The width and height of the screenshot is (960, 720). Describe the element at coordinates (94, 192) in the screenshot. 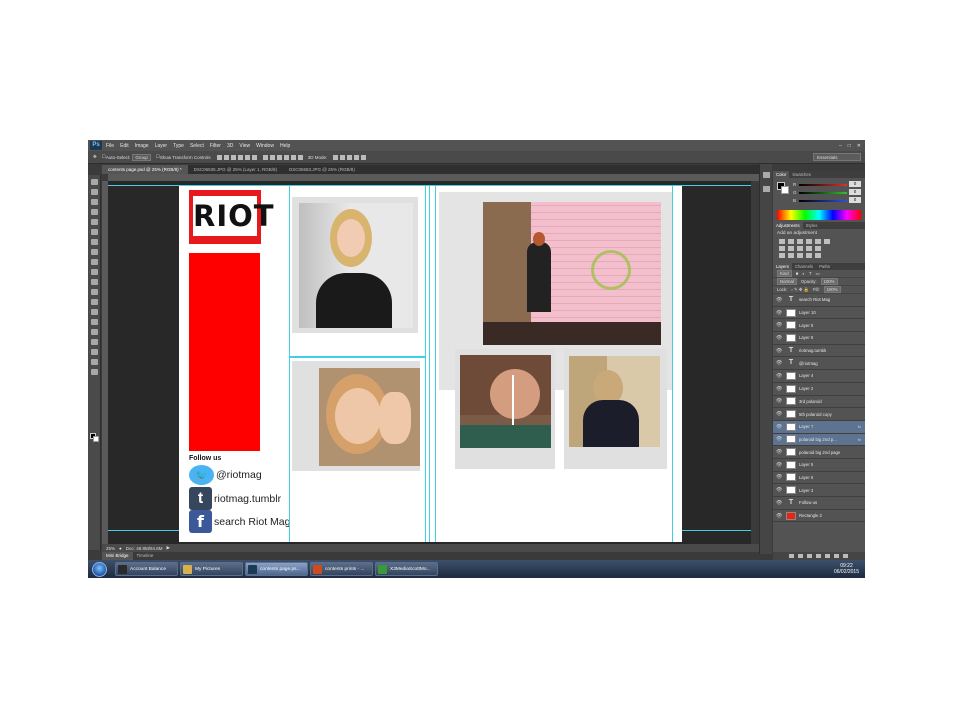

I see `marquee-tool-icon` at that location.